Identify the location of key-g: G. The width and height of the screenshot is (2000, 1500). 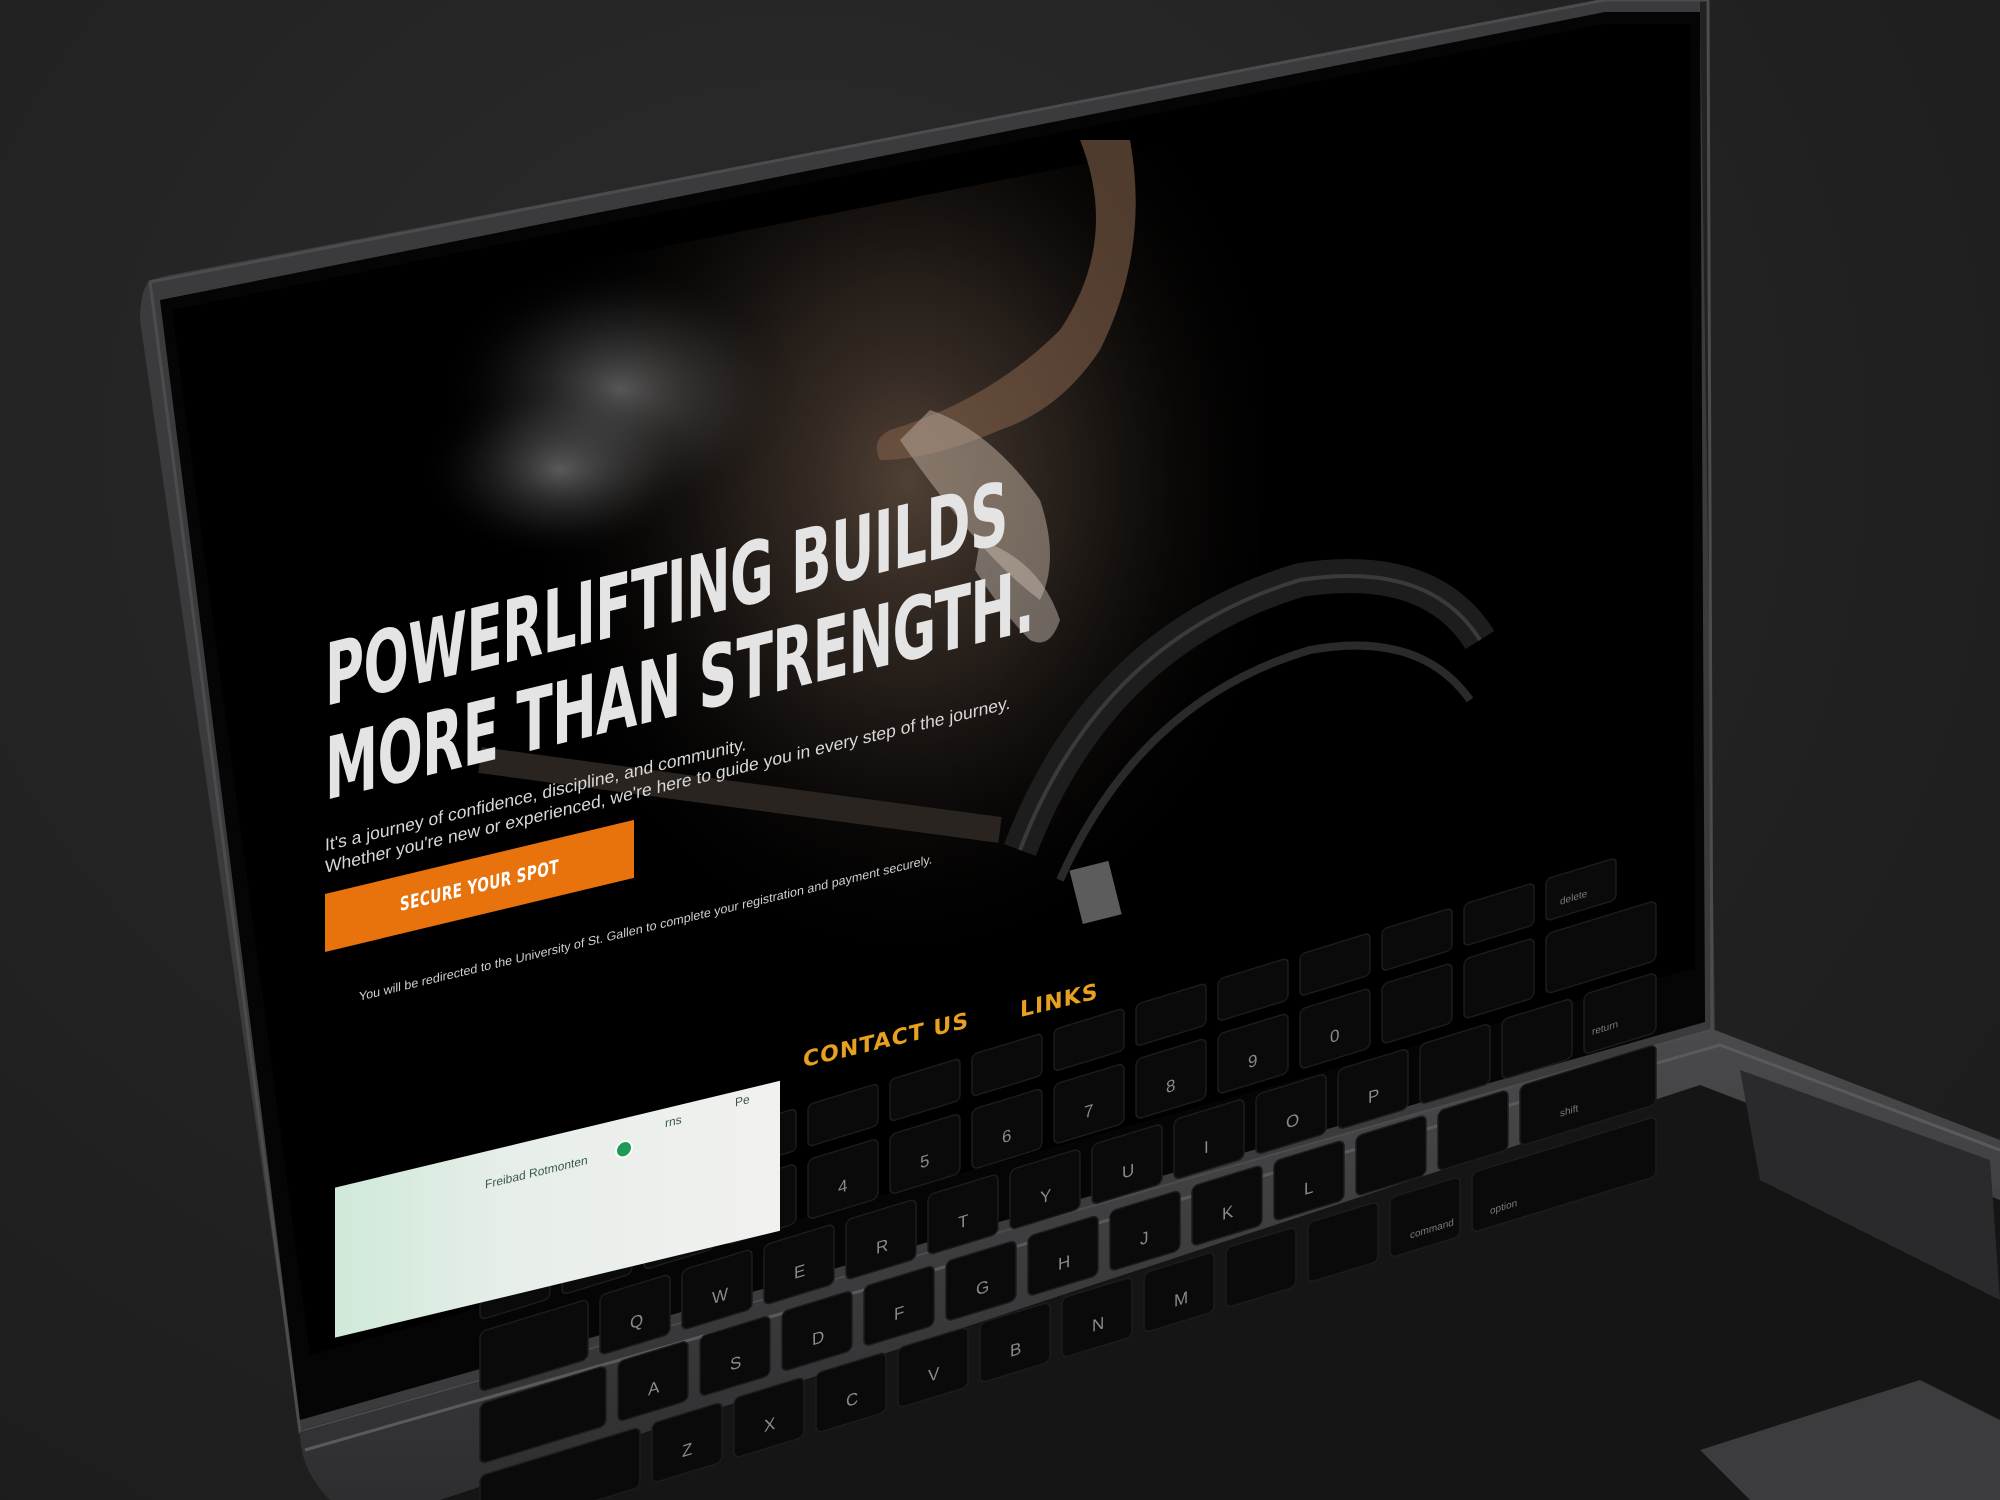
(982, 1288).